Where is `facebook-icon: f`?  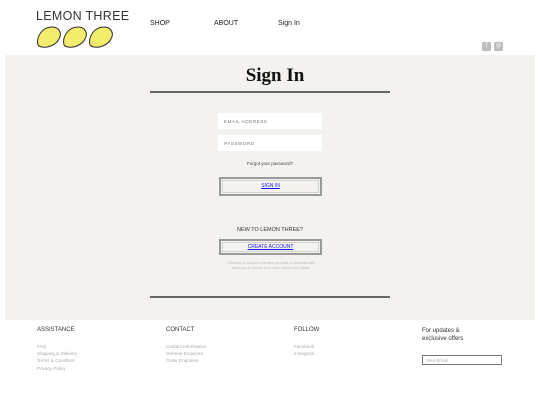
facebook-icon: f is located at coordinates (486, 46).